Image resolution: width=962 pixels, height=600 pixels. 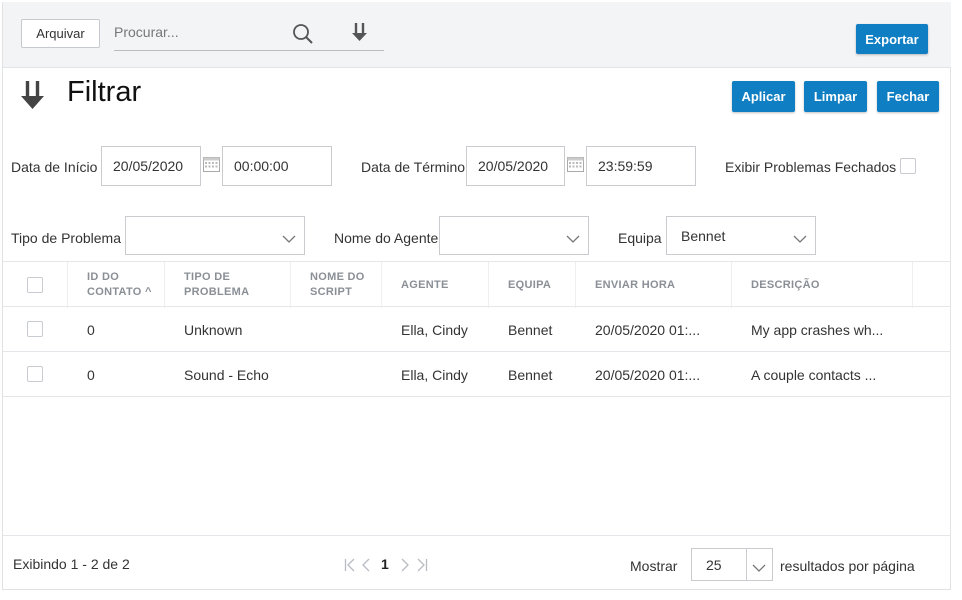 What do you see at coordinates (350, 566) in the screenshot?
I see `first-page-icon` at bounding box center [350, 566].